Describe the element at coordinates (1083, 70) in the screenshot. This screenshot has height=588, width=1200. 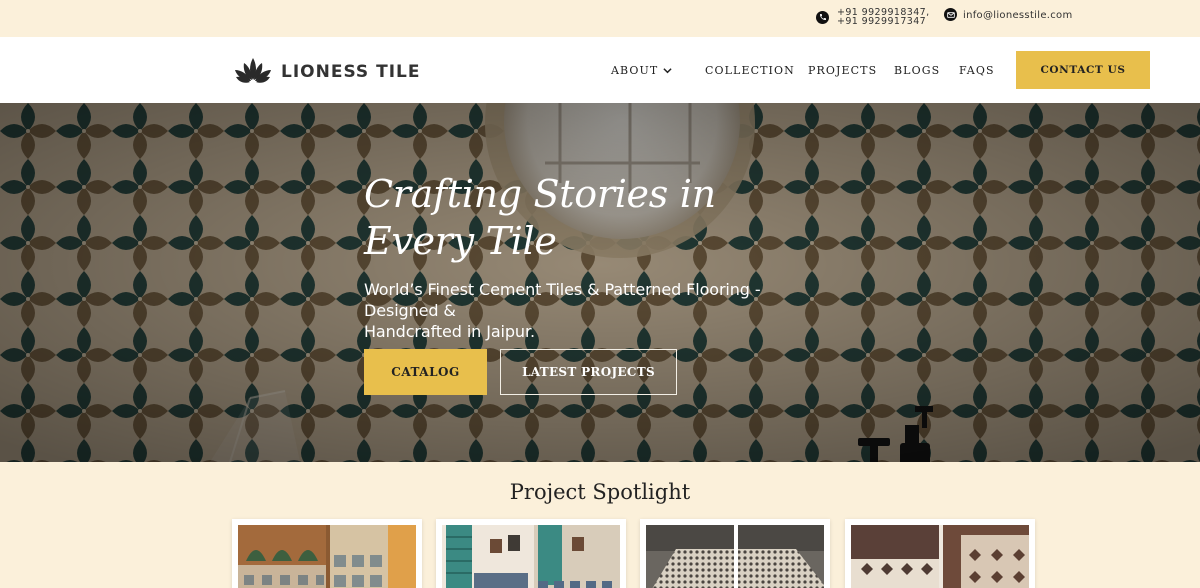
I see `contact-us-button: CONTACT US` at that location.